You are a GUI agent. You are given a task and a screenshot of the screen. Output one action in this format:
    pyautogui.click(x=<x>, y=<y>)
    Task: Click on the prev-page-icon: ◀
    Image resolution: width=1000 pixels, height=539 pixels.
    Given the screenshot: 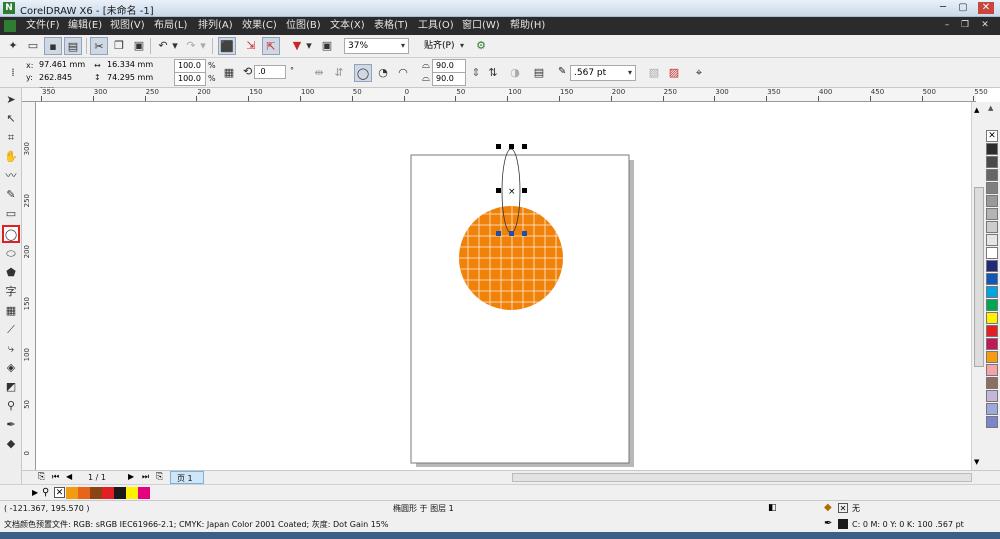 What is the action you would take?
    pyautogui.click(x=69, y=476)
    